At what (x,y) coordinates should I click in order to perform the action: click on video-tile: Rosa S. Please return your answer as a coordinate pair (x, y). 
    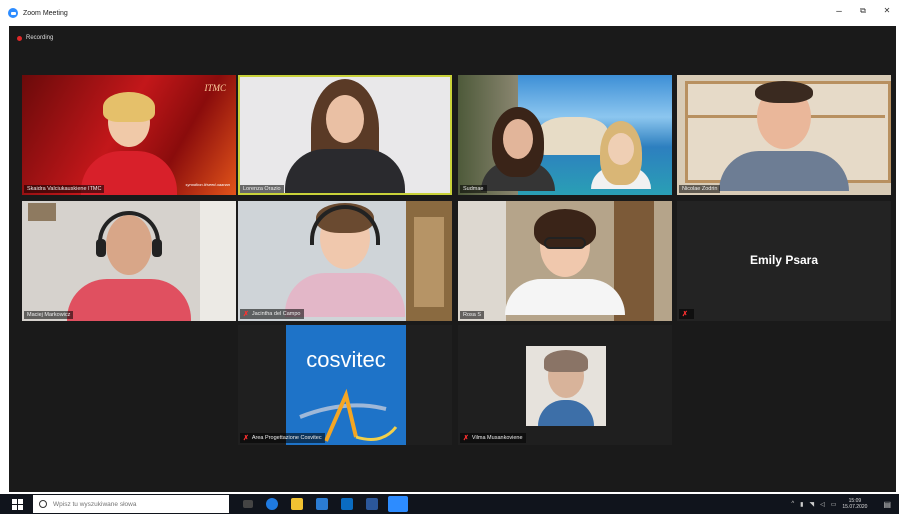
    Looking at the image, I should click on (565, 261).